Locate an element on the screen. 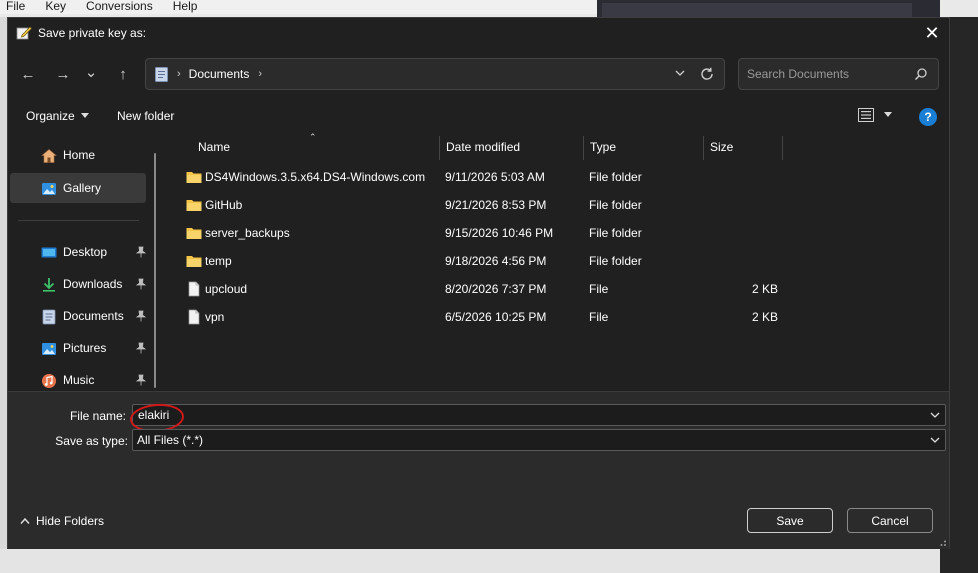  menu-key: Key is located at coordinates (55, 7).